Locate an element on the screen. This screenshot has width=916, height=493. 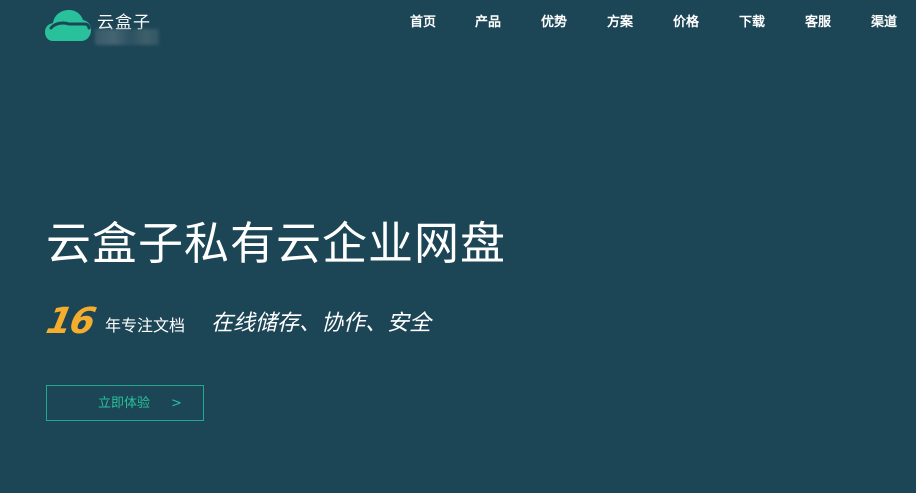
nav-item-support: 客服 is located at coordinates (818, 23).